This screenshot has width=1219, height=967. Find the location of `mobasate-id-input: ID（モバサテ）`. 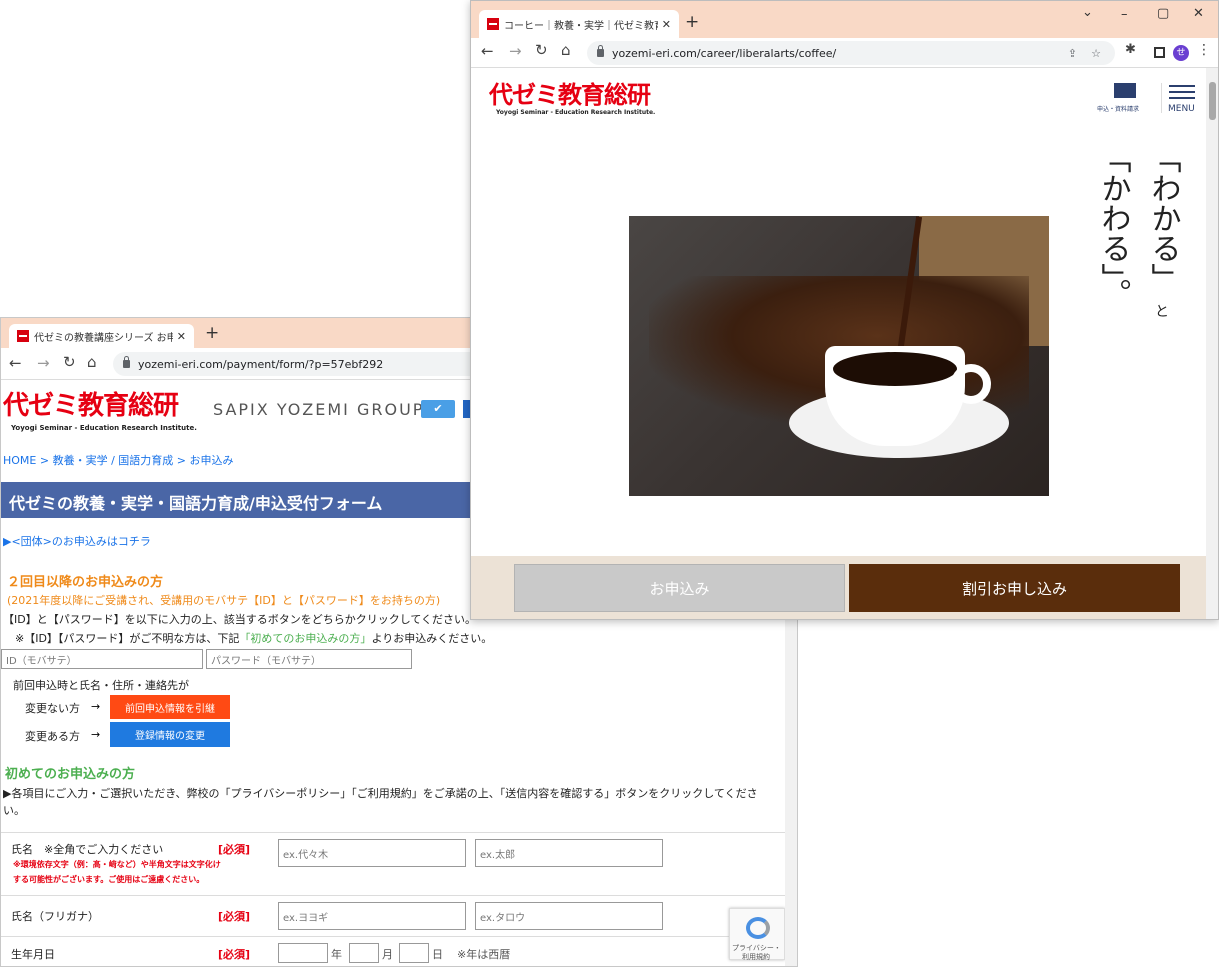

mobasate-id-input: ID（モバサテ） is located at coordinates (102, 659).